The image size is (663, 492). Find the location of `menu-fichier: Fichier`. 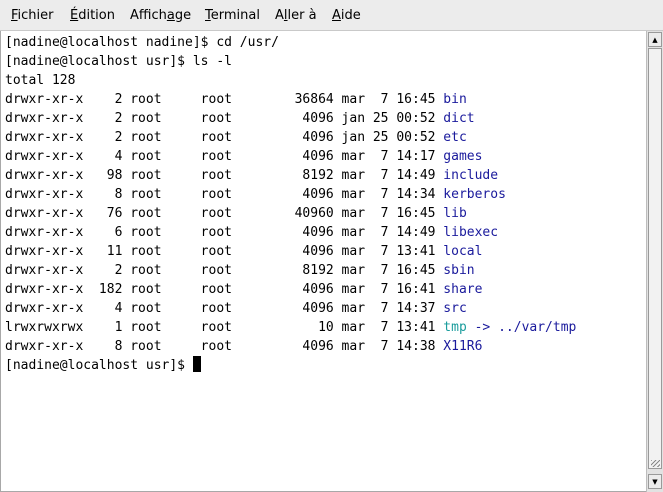

menu-fichier: Fichier is located at coordinates (32, 15).